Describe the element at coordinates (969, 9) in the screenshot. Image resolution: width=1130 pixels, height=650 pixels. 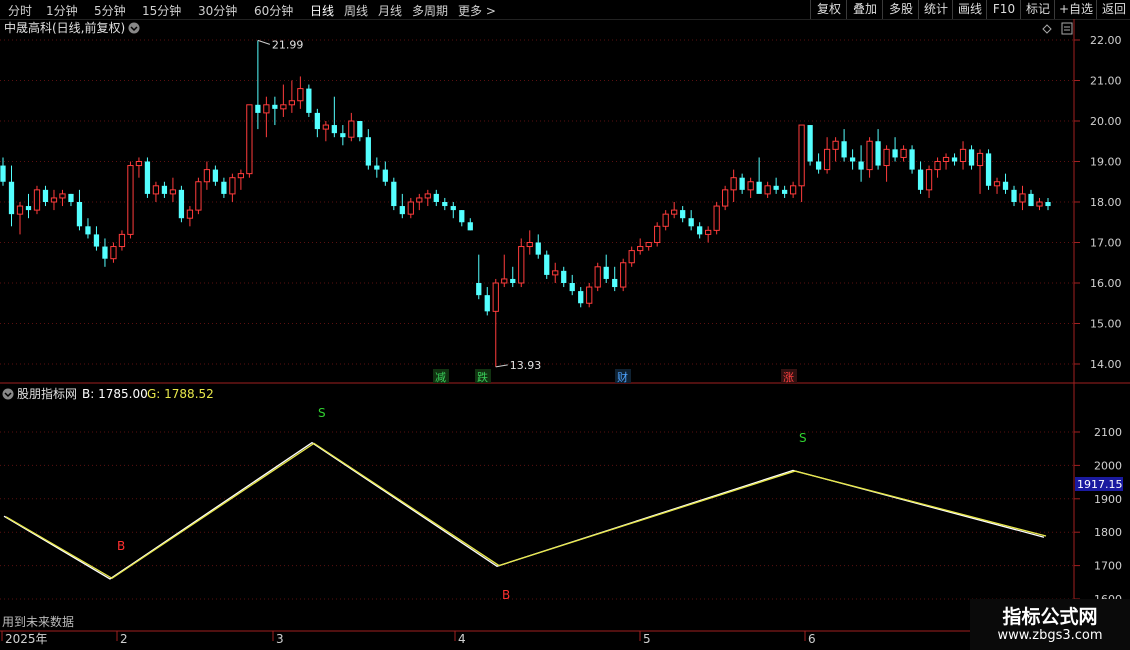
I see `draw-line-button: 画线` at that location.